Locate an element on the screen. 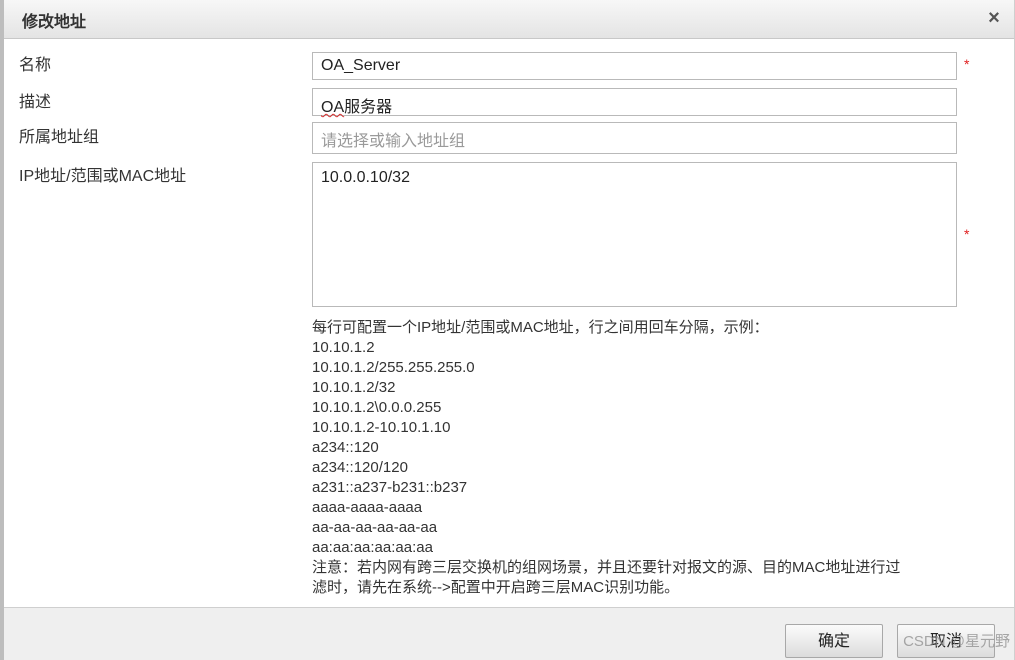 The width and height of the screenshot is (1015, 660). help-intro: 每行可配置一个IP地址/范围或MAC地址，行之间用回车分隔，示例： is located at coordinates (540, 327).